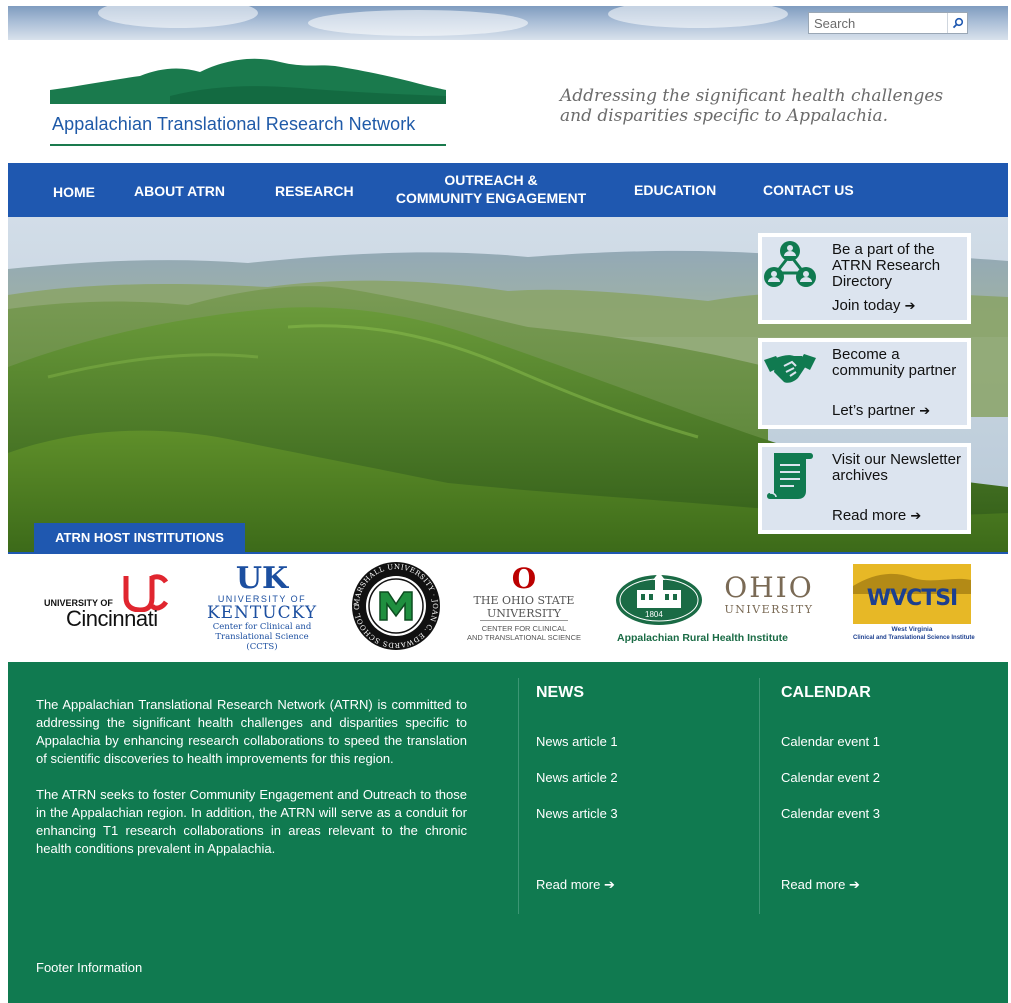 The width and height of the screenshot is (1011, 1003). Describe the element at coordinates (262, 578) in the screenshot. I see `uk-mark: UK` at that location.